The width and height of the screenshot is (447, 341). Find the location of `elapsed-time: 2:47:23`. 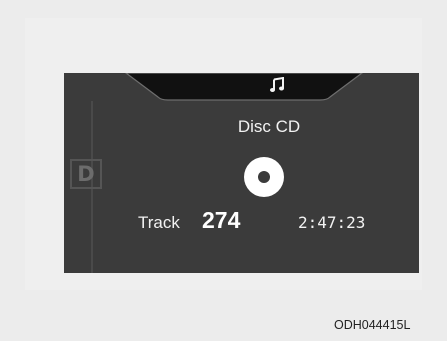

elapsed-time: 2:47:23 is located at coordinates (332, 222).